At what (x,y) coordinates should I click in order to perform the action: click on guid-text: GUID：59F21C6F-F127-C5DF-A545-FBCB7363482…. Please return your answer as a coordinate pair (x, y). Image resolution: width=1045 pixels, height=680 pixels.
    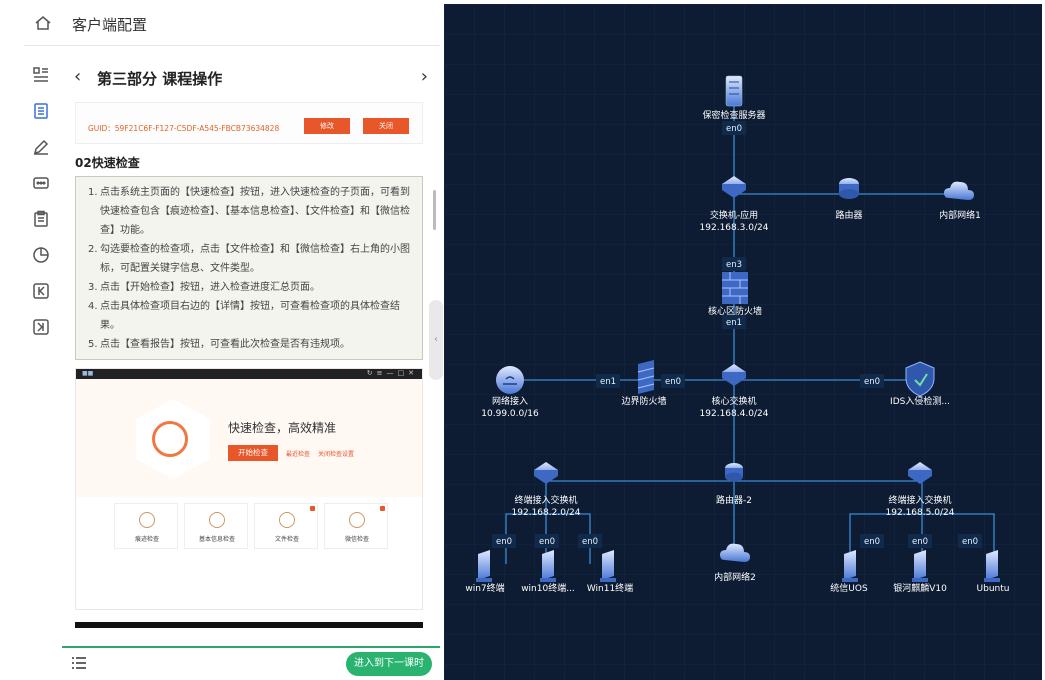
    Looking at the image, I should click on (184, 128).